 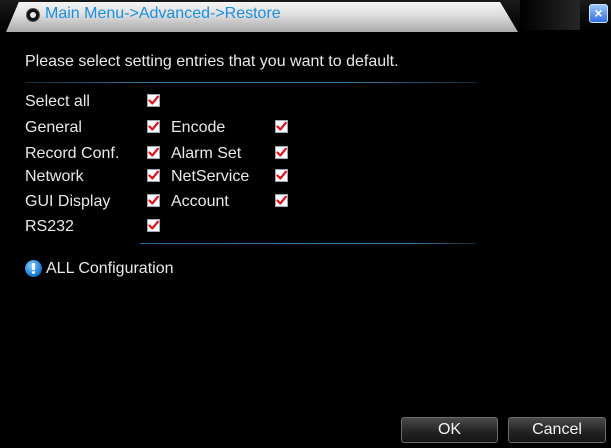 I want to click on entry-checkbox-gui-display, so click(x=153, y=200).